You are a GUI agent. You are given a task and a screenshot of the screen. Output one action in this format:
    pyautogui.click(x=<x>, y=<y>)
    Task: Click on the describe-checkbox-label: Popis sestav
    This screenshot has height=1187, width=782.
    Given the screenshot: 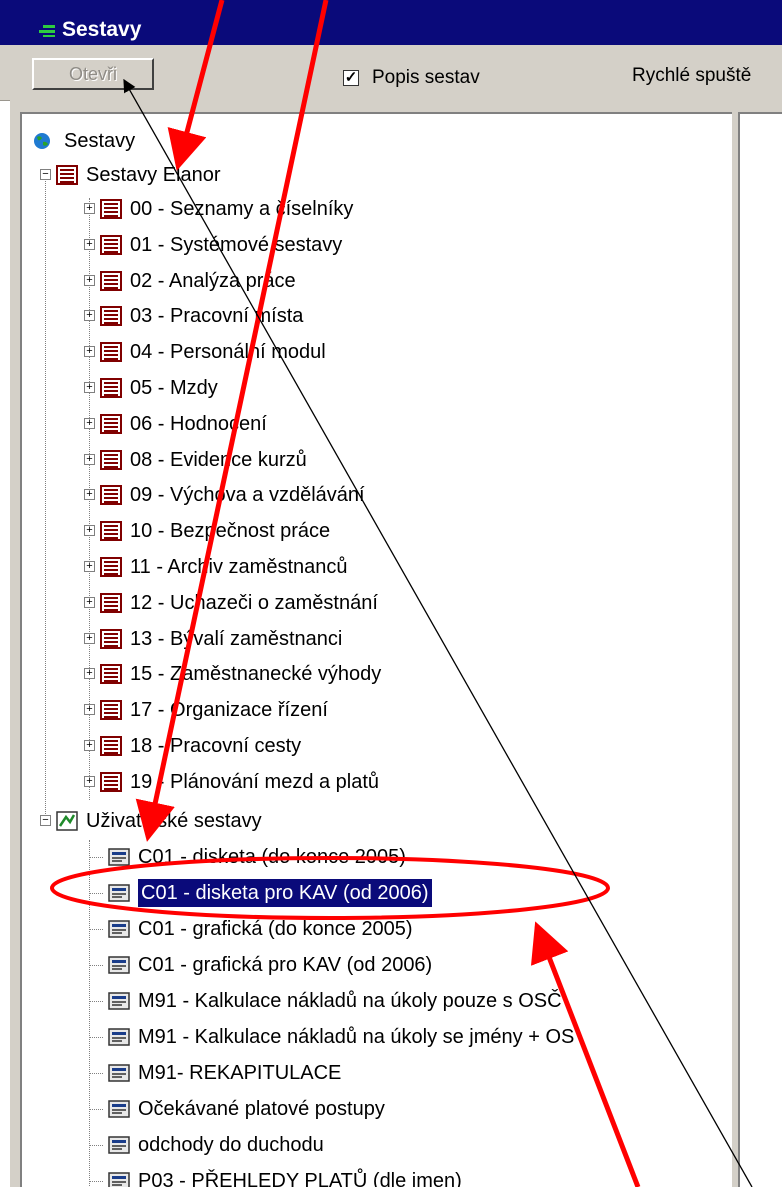 What is the action you would take?
    pyautogui.click(x=426, y=77)
    